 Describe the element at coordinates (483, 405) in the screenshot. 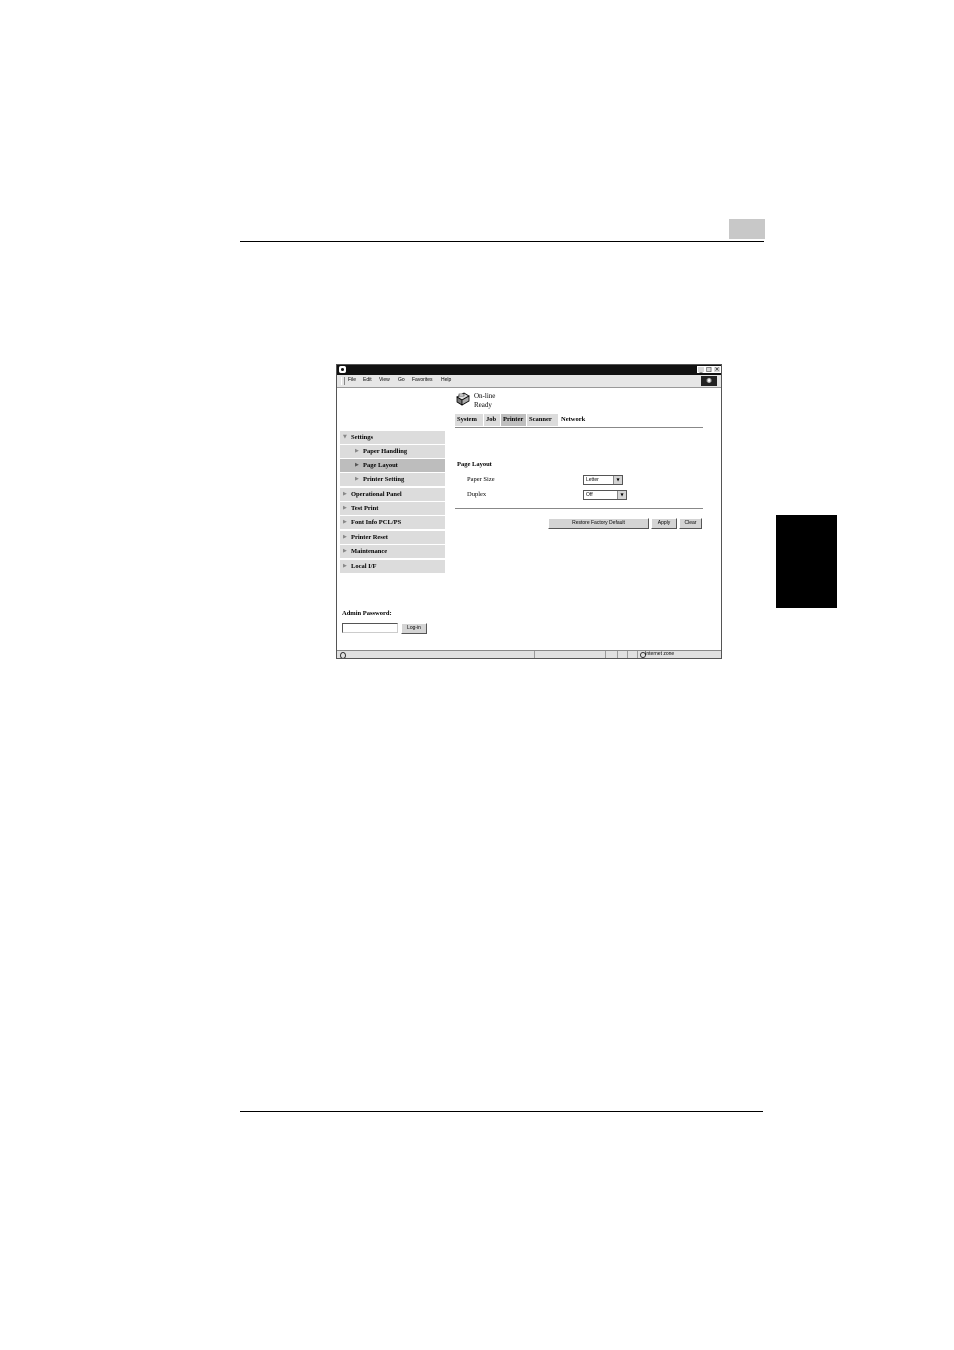

I see `status-ready-text: Ready` at that location.